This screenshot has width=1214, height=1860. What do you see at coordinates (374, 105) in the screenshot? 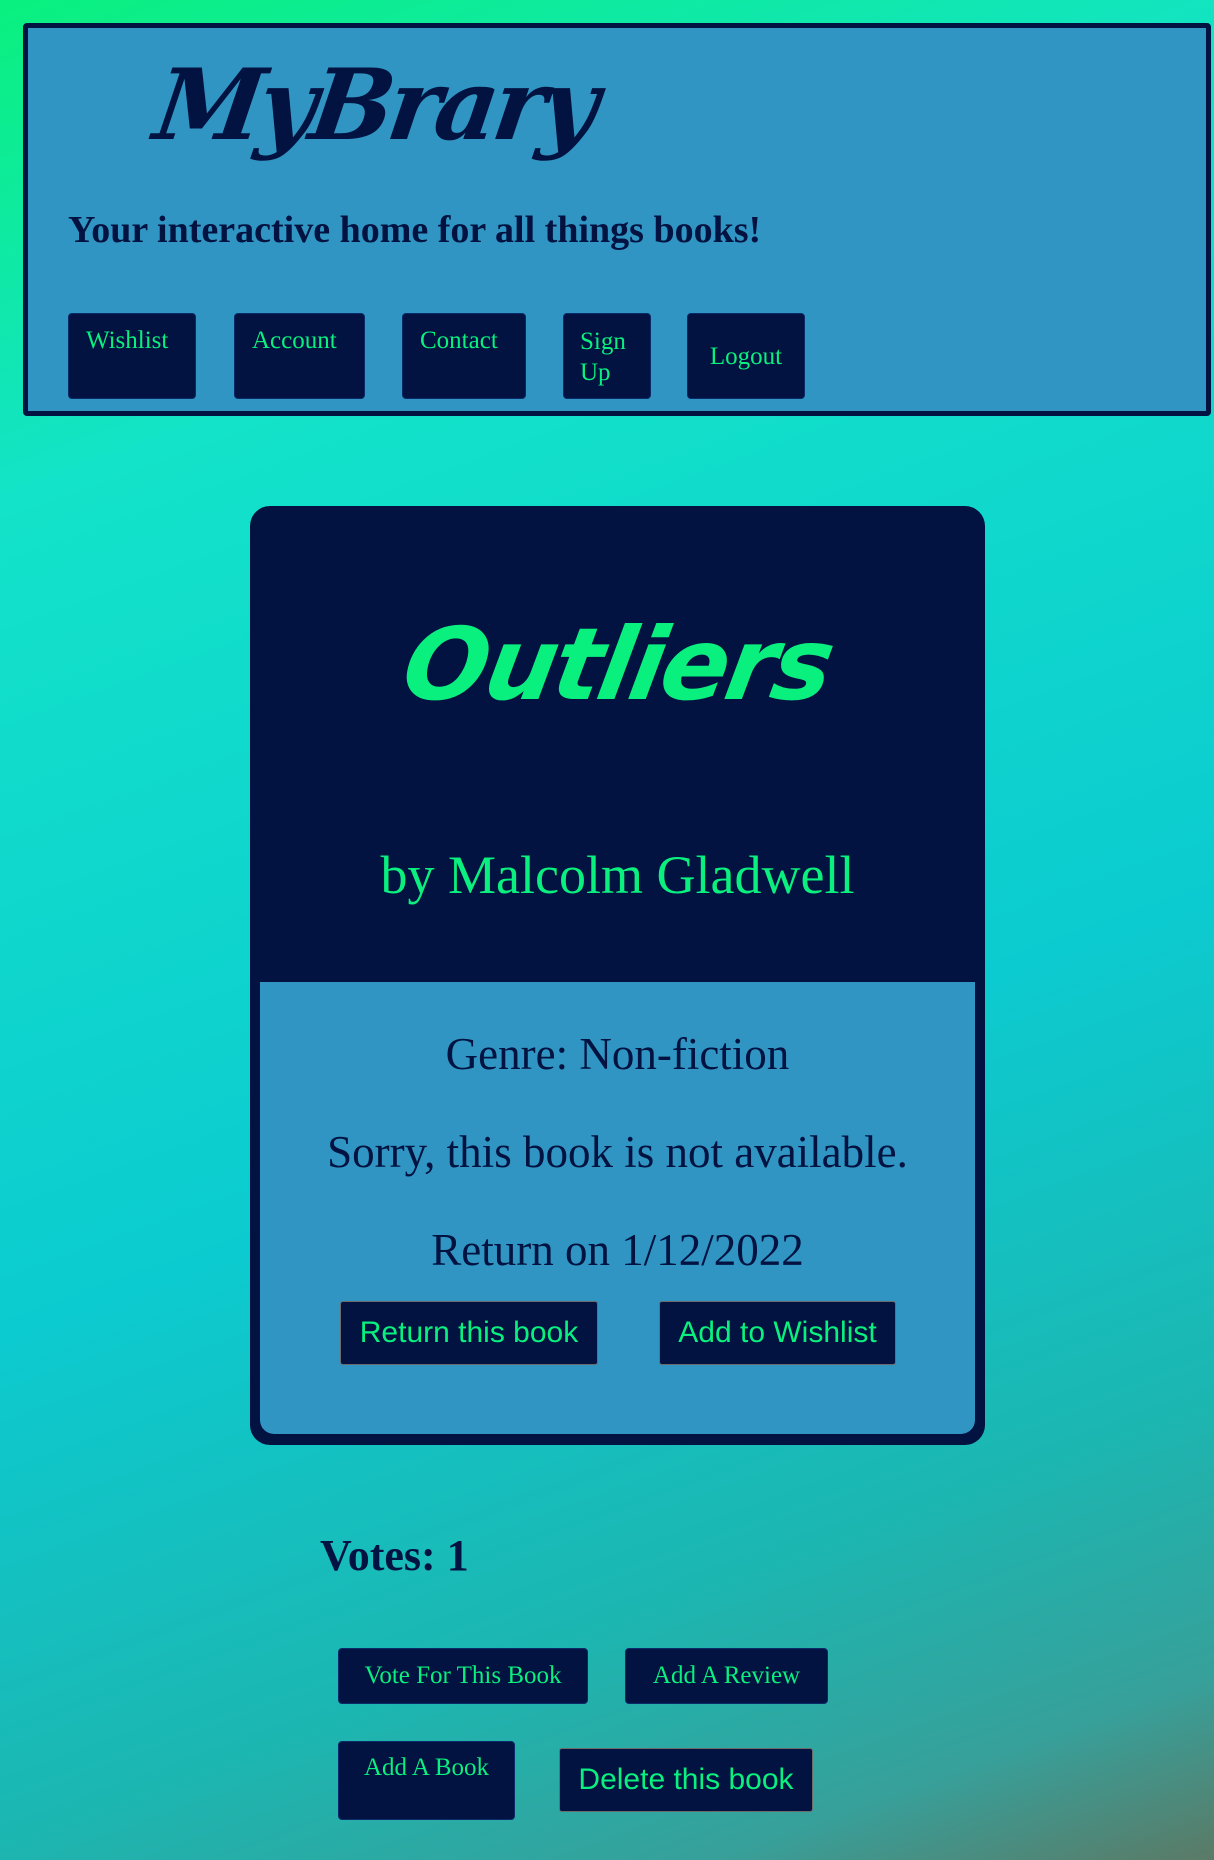
I see `site-logo: MyBrary` at bounding box center [374, 105].